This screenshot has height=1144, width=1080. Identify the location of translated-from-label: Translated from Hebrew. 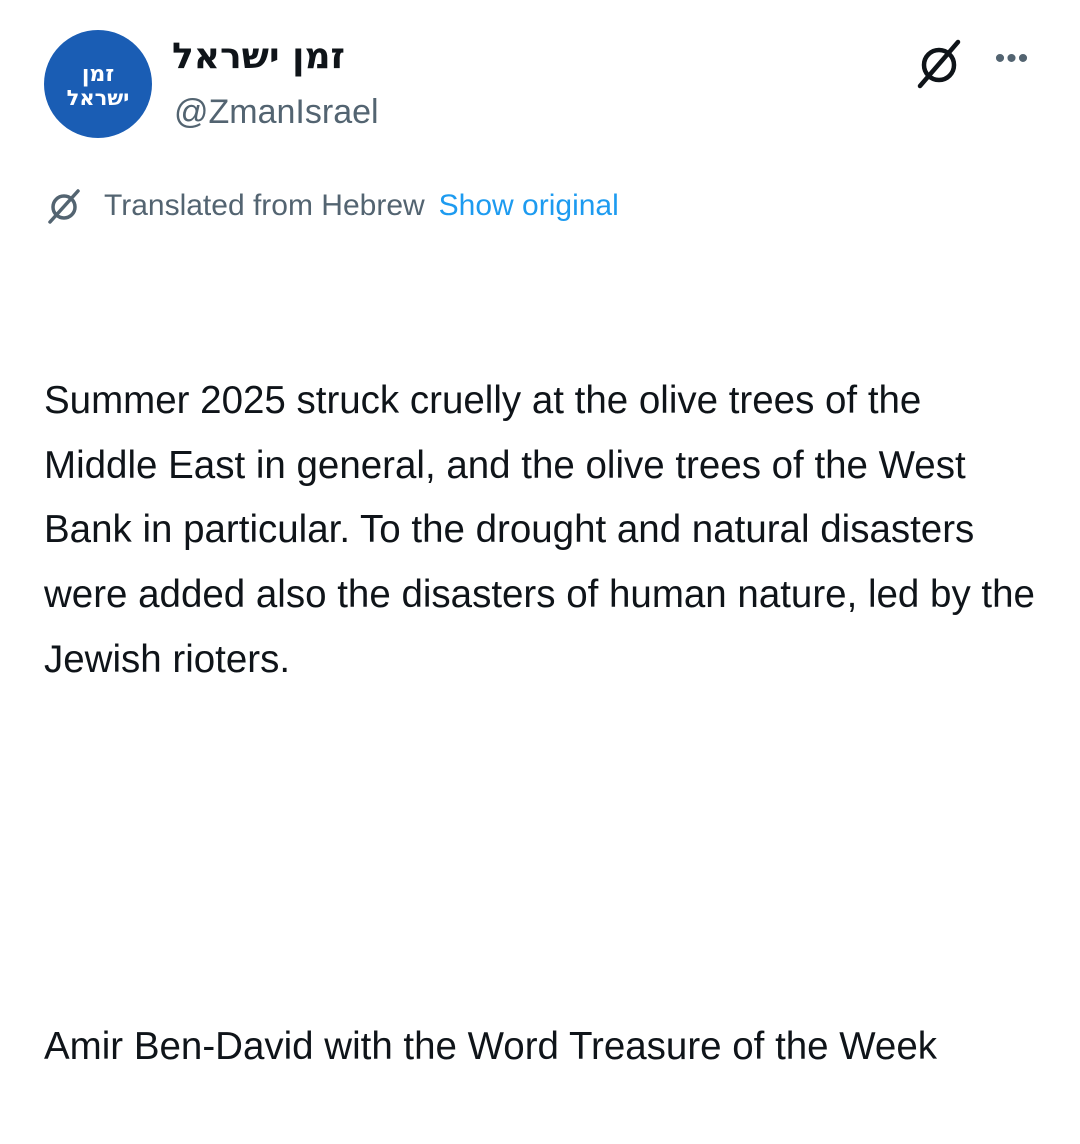
(264, 205).